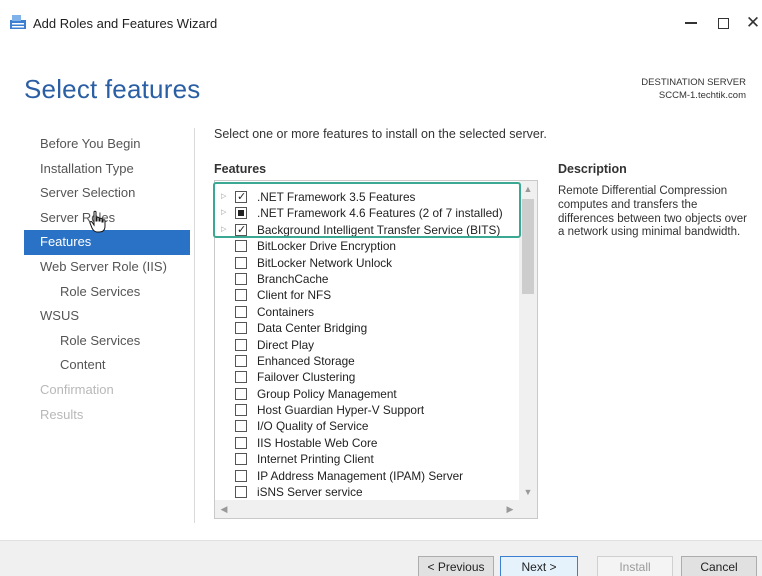 Image resolution: width=762 pixels, height=576 pixels. What do you see at coordinates (293, 278) in the screenshot?
I see `feature-label: BranchCache` at bounding box center [293, 278].